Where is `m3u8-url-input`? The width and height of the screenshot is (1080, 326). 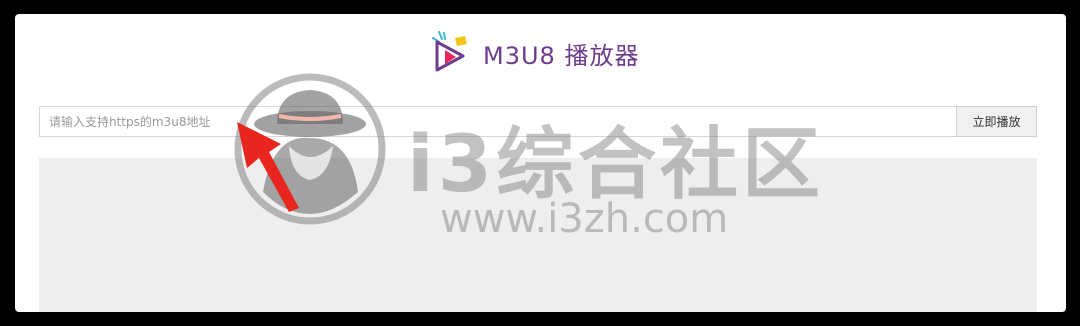
m3u8-url-input is located at coordinates (497, 121).